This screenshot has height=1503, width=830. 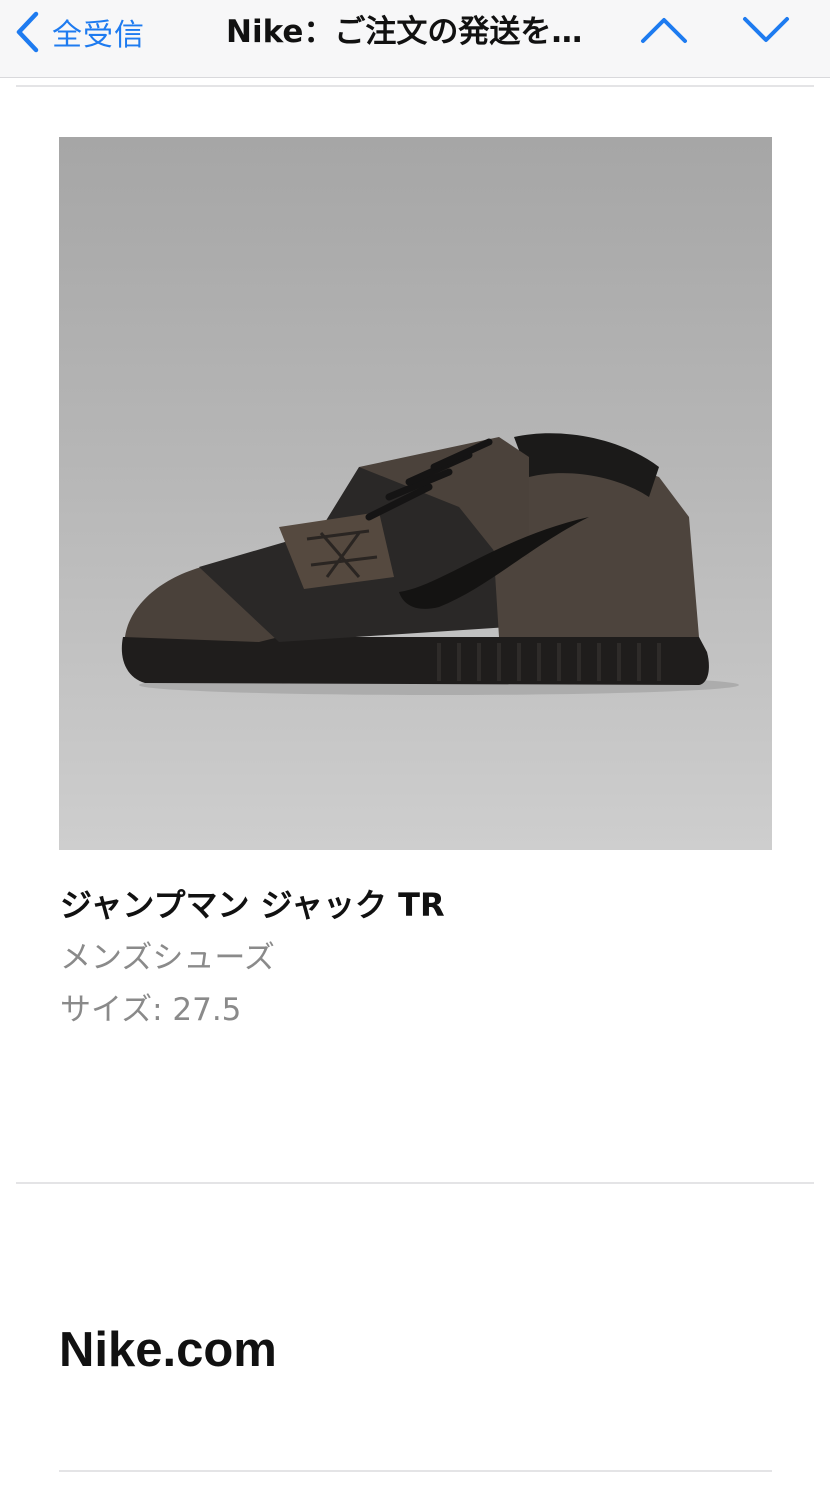 What do you see at coordinates (111, 1010) in the screenshot?
I see `size-label: サイズ:` at bounding box center [111, 1010].